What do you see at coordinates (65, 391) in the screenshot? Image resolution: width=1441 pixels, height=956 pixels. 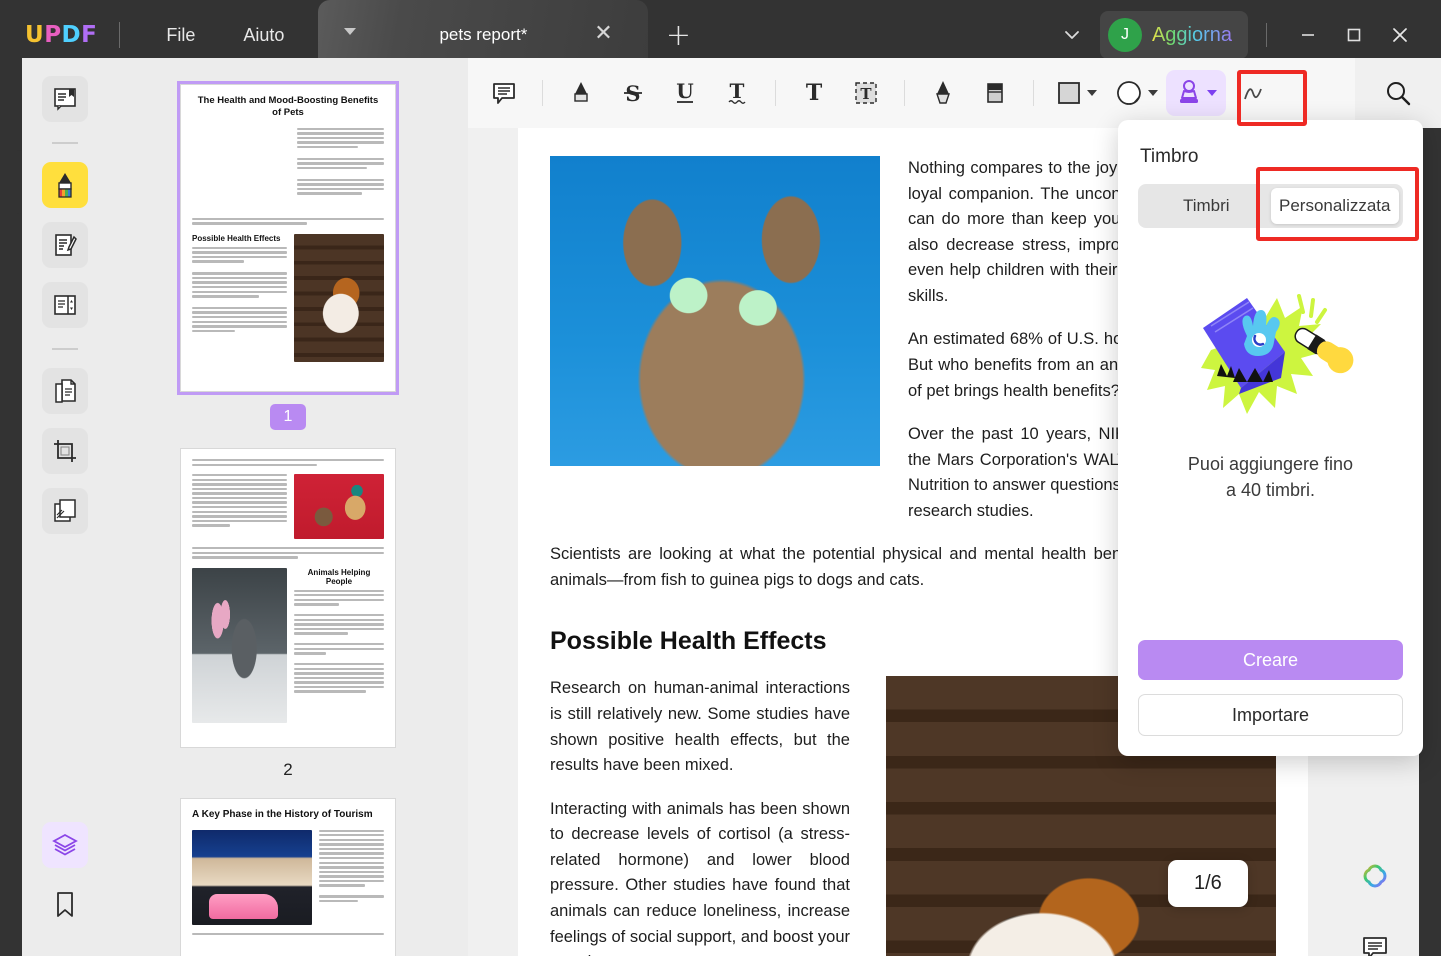 I see `sidebar-item-convert` at bounding box center [65, 391].